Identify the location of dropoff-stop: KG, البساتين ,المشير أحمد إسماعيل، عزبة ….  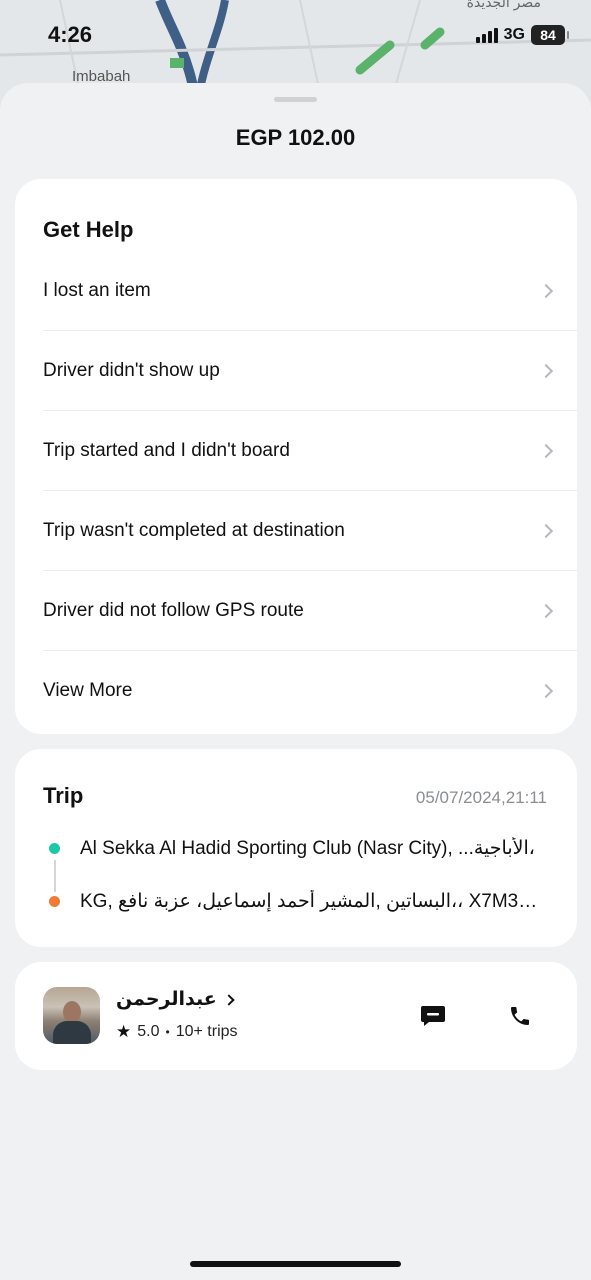
(295, 901).